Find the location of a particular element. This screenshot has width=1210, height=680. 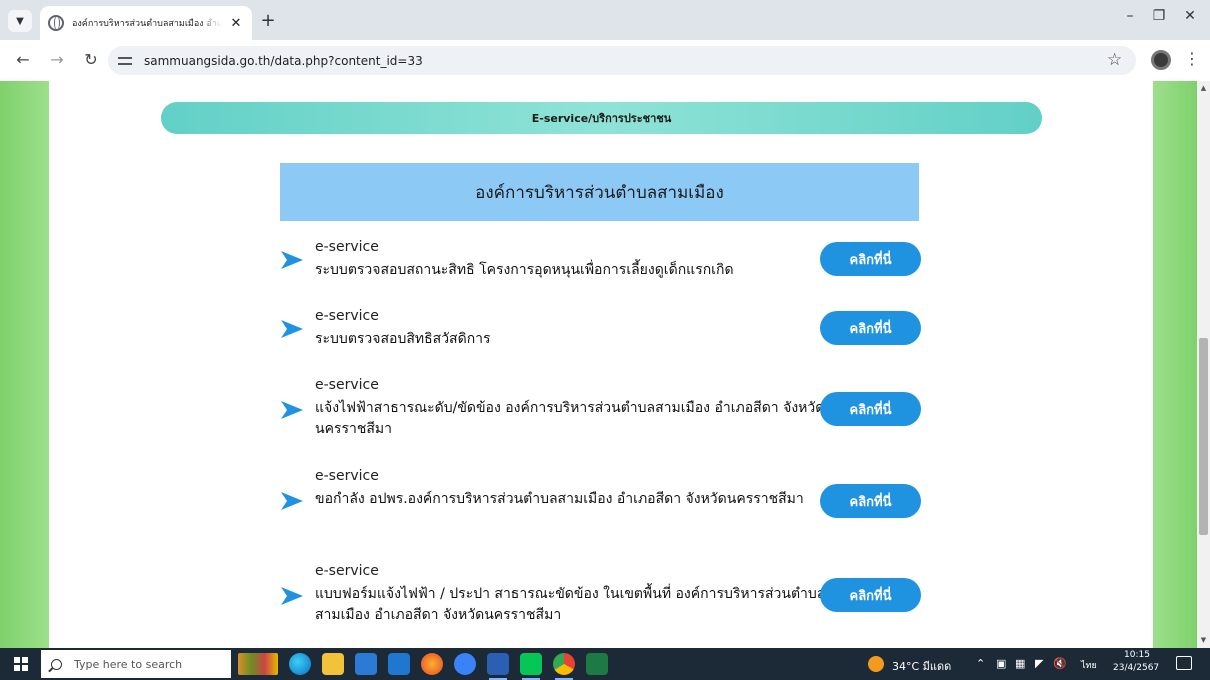

scroll-up-icon: ▲ is located at coordinates (1203, 88).